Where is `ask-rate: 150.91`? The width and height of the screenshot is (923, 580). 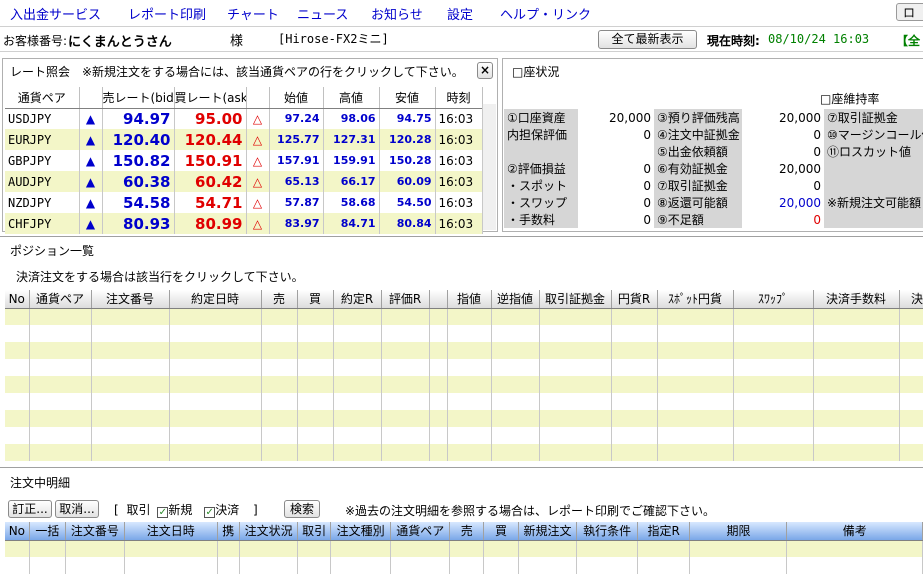
ask-rate: 150.91 is located at coordinates (210, 160).